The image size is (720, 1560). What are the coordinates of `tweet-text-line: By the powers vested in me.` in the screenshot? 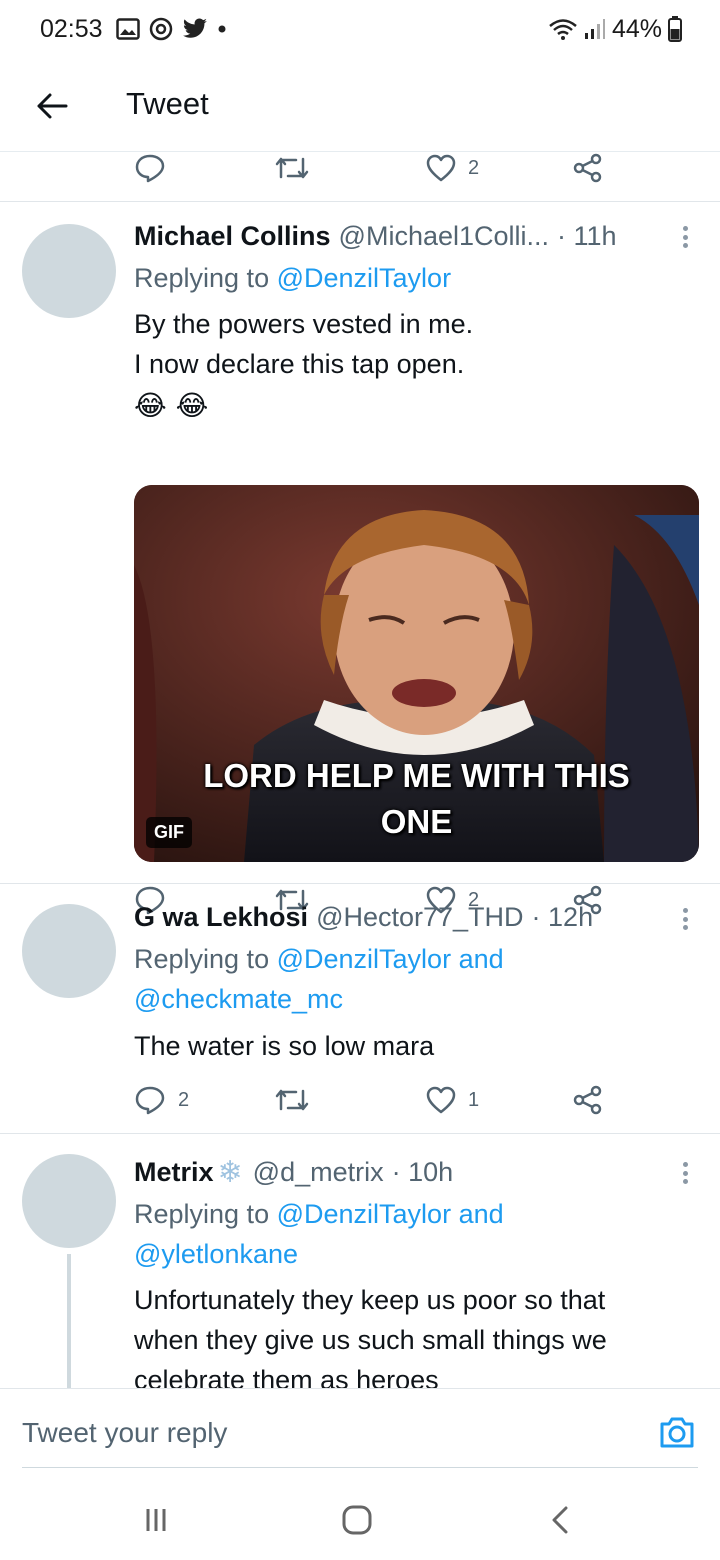 It's located at (304, 324).